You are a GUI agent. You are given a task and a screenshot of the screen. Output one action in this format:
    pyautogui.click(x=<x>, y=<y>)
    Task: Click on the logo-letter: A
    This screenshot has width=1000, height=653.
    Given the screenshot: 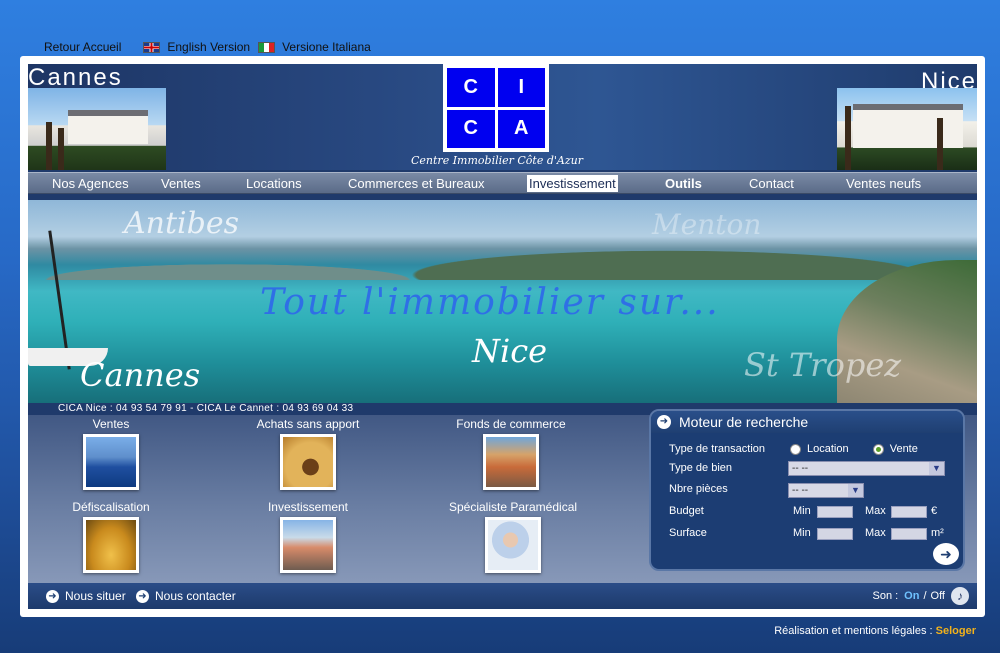 What is the action you would take?
    pyautogui.click(x=521, y=128)
    